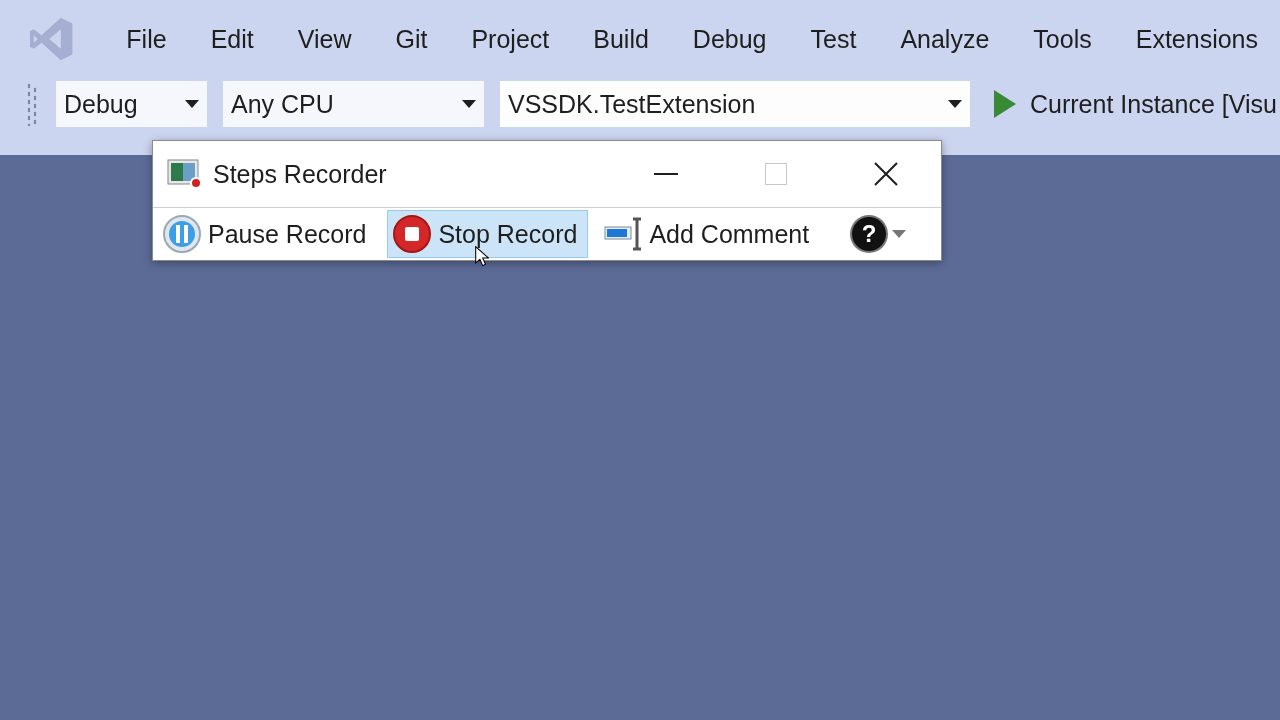 The height and width of the screenshot is (720, 1280). I want to click on comment-icon, so click(623, 234).